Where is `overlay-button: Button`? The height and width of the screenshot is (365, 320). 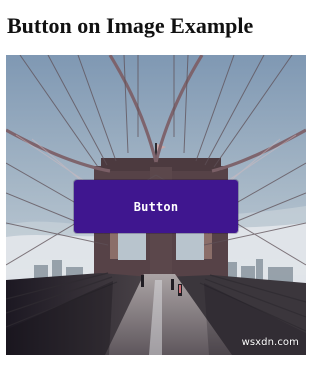
overlay-button: Button is located at coordinates (156, 206).